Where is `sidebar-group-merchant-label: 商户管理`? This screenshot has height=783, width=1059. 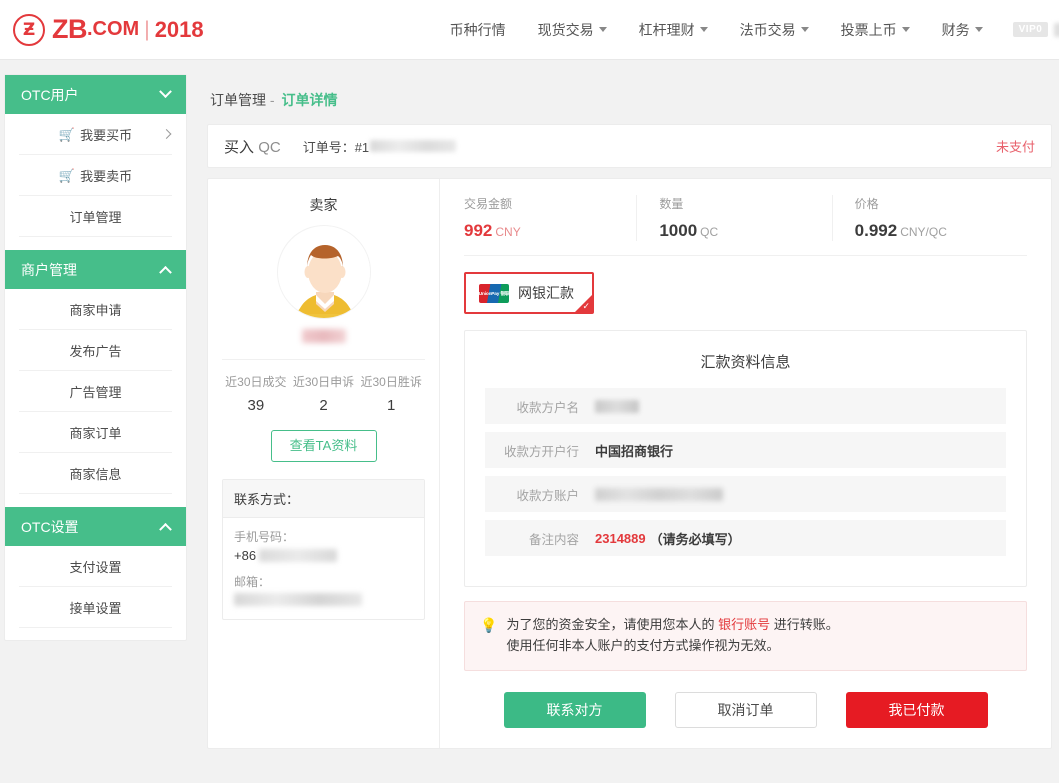 sidebar-group-merchant-label: 商户管理 is located at coordinates (49, 269).